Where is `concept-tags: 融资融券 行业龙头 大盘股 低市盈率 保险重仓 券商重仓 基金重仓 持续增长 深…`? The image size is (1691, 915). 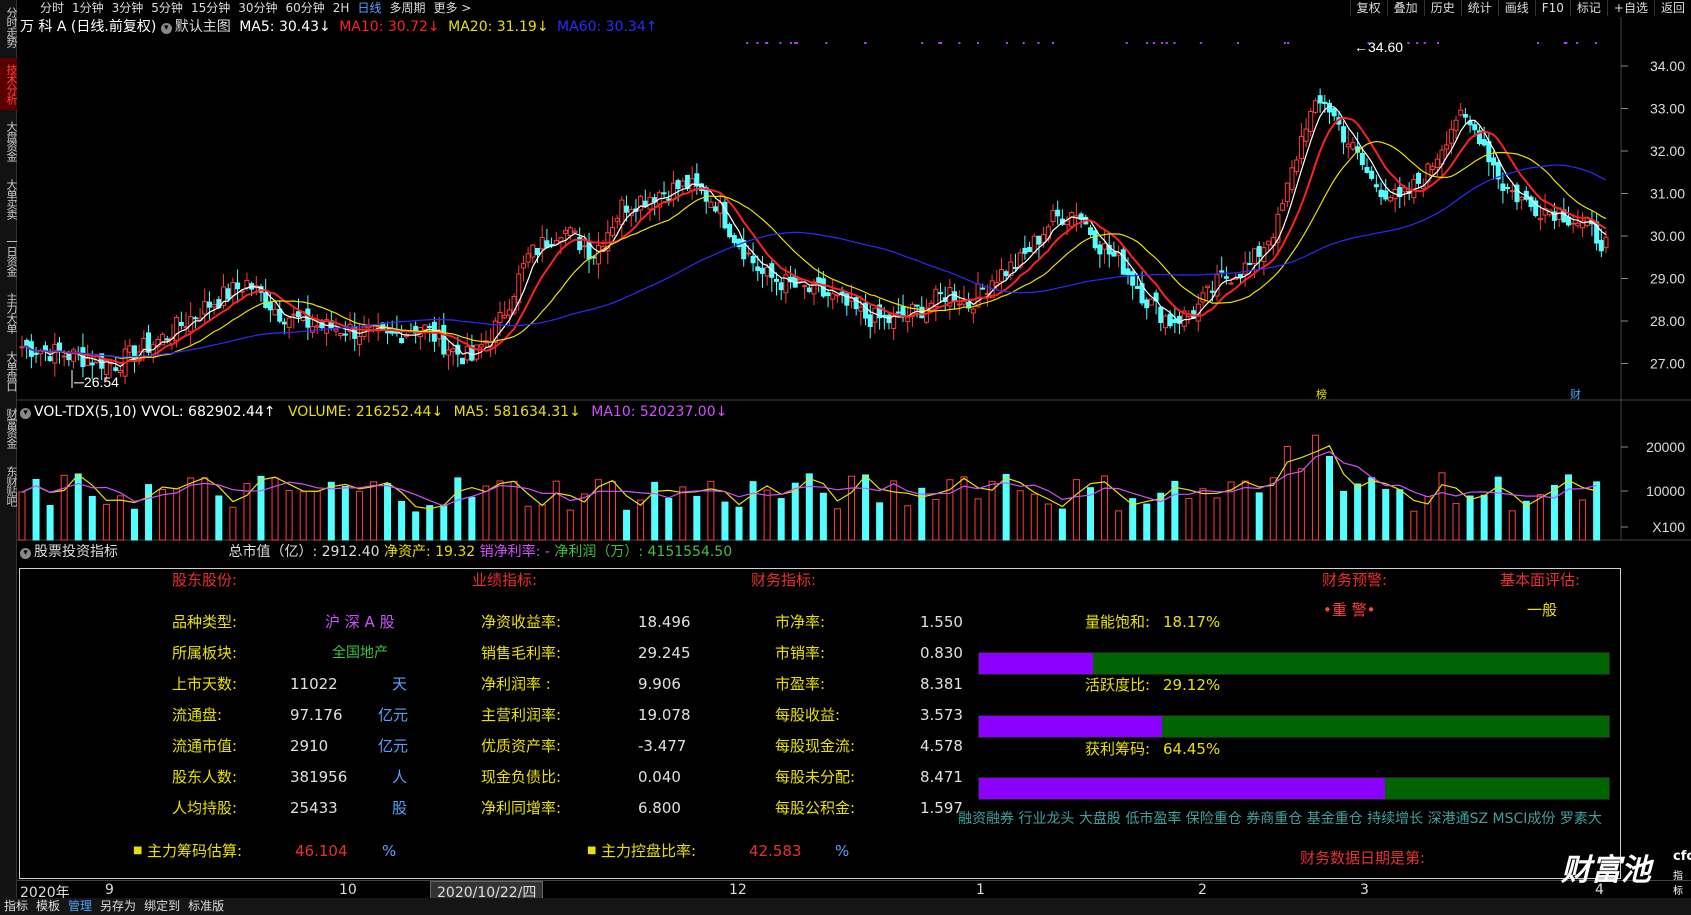
concept-tags: 融资融券 行业龙头 大盘股 低市盈率 保险重仓 券商重仓 基金重仓 持续增长 深… is located at coordinates (1298, 819).